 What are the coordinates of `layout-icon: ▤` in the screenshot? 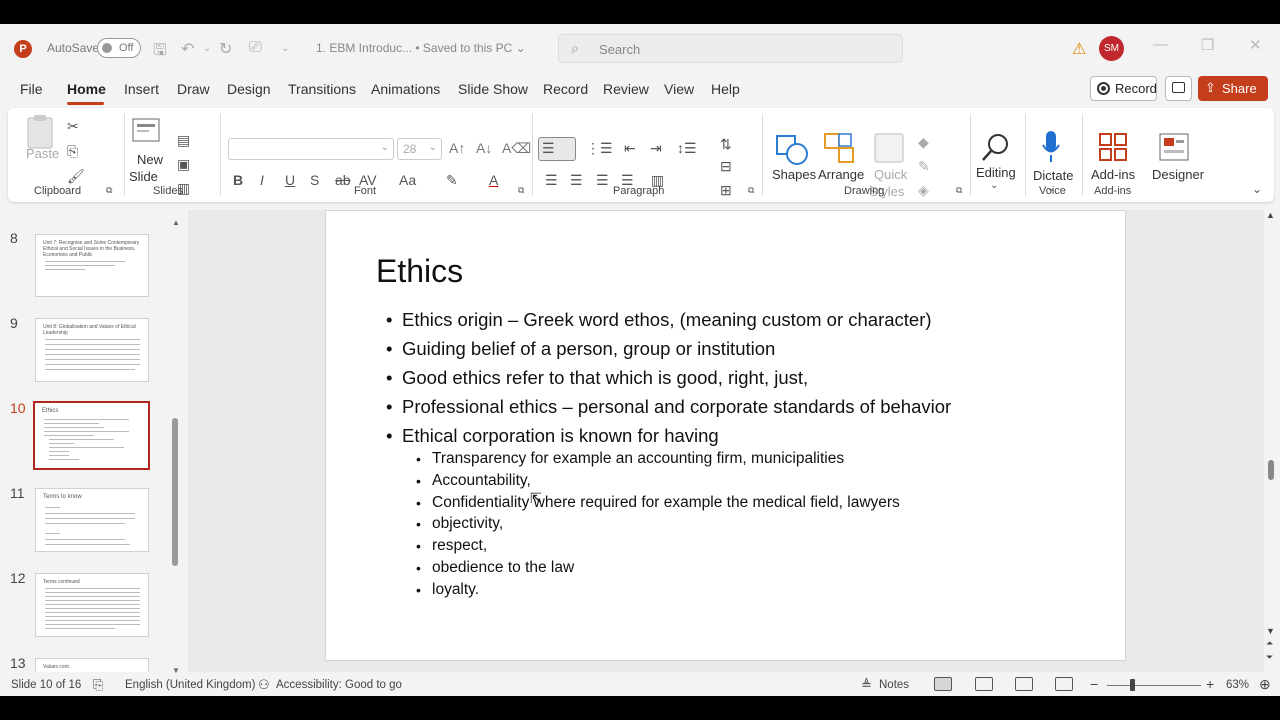 It's located at (183, 140).